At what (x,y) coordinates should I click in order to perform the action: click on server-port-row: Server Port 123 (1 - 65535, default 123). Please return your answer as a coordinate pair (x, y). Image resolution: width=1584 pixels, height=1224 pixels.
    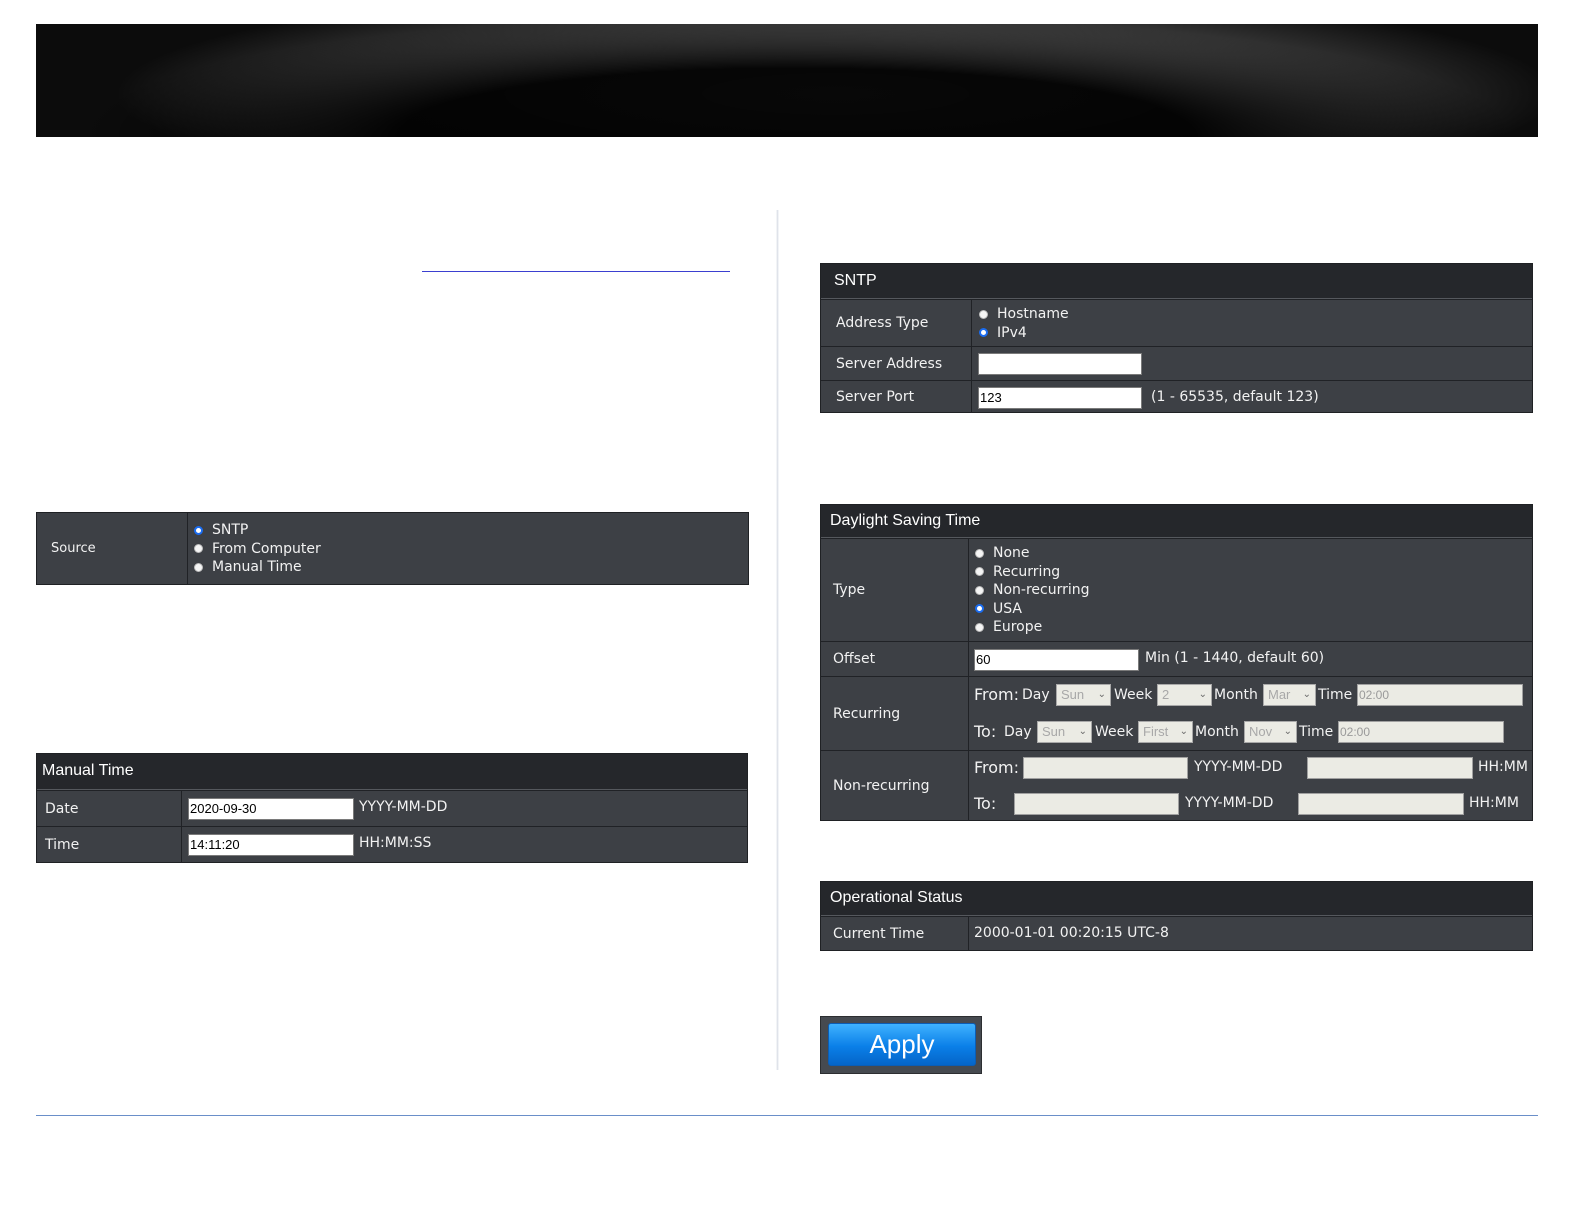
    Looking at the image, I should click on (1176, 396).